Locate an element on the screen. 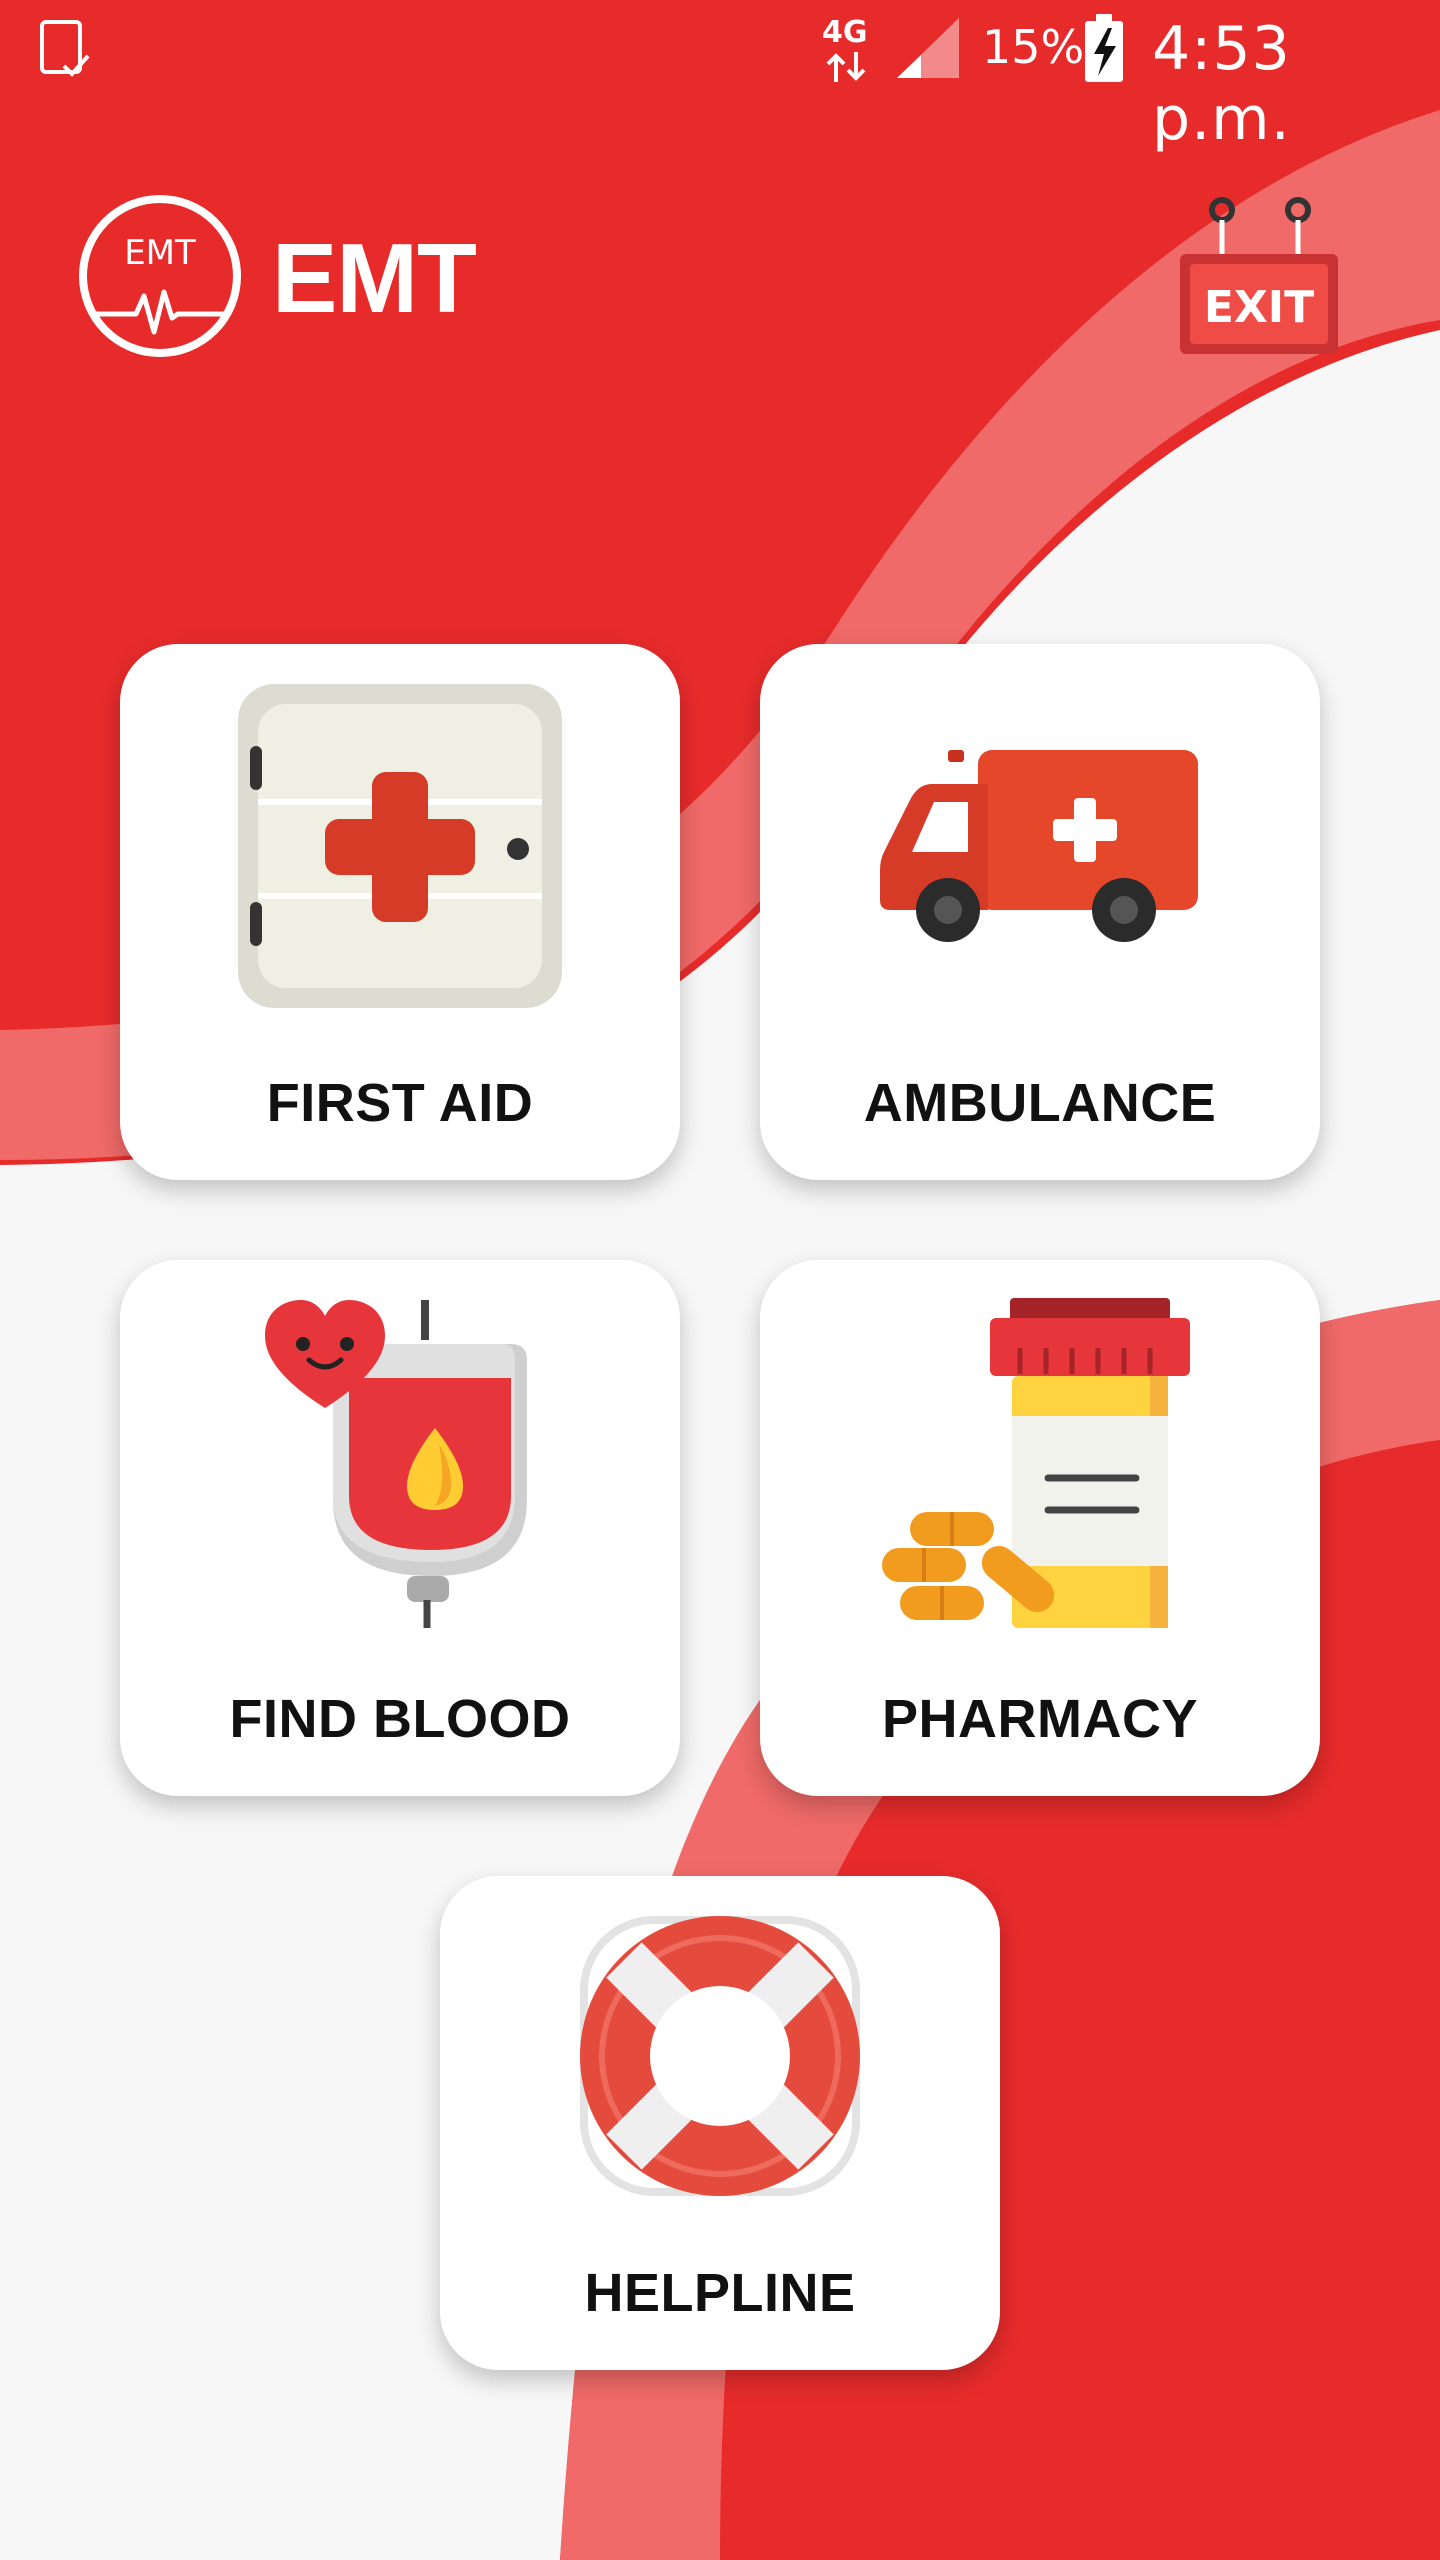  lifebuoy-icon is located at coordinates (720, 2056).